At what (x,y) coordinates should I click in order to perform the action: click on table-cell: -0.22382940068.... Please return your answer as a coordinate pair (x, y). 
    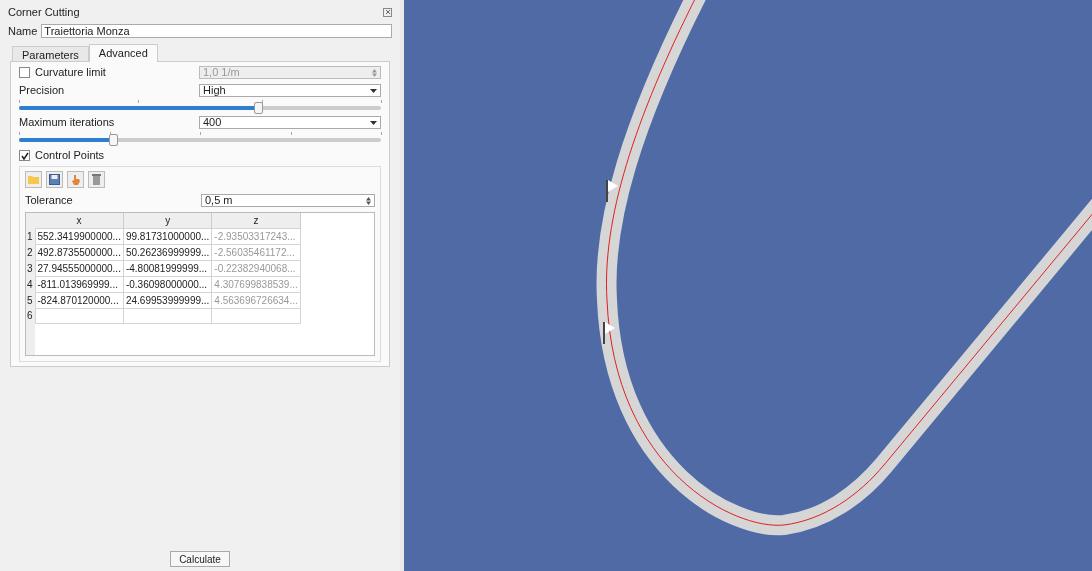
    Looking at the image, I should click on (255, 268).